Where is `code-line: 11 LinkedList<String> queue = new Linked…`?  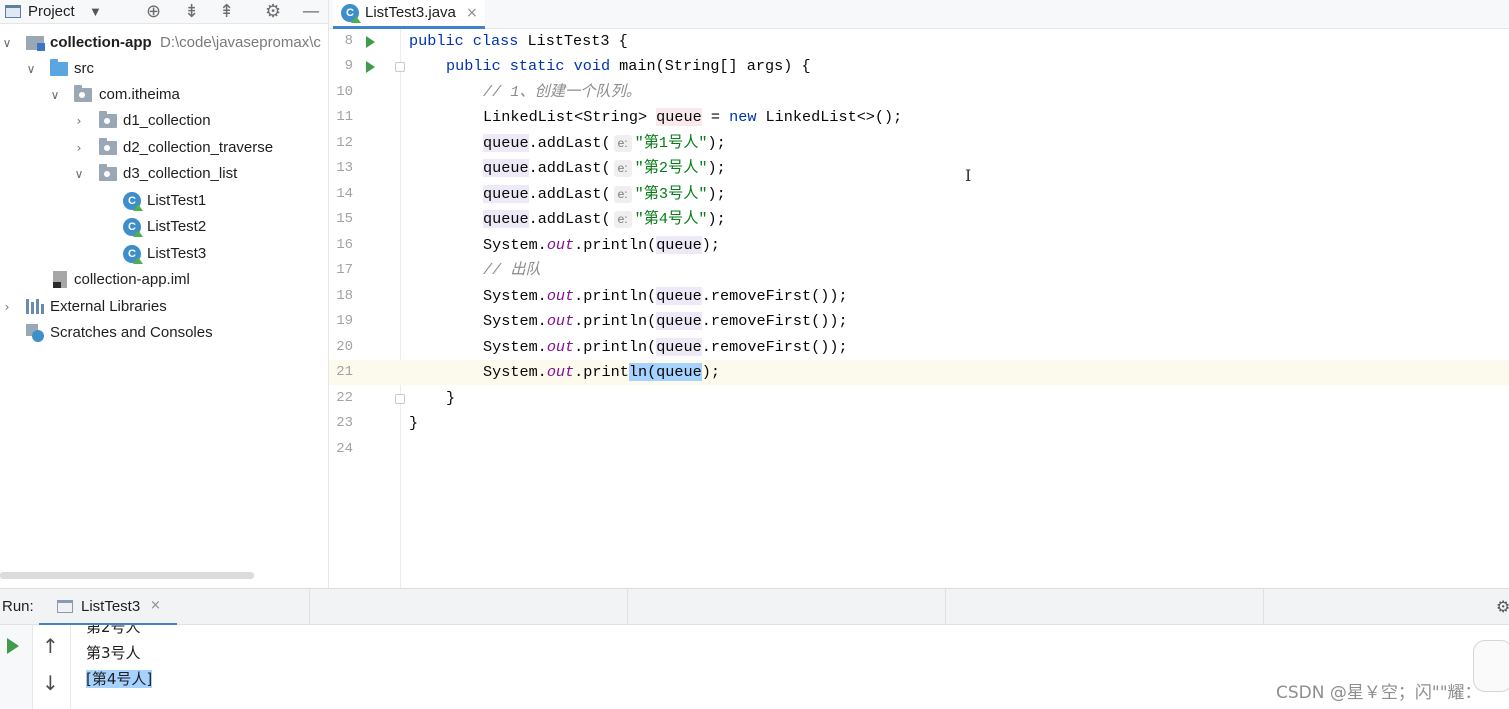
code-line: 11 LinkedList<String> queue = new Linked… is located at coordinates (919, 117).